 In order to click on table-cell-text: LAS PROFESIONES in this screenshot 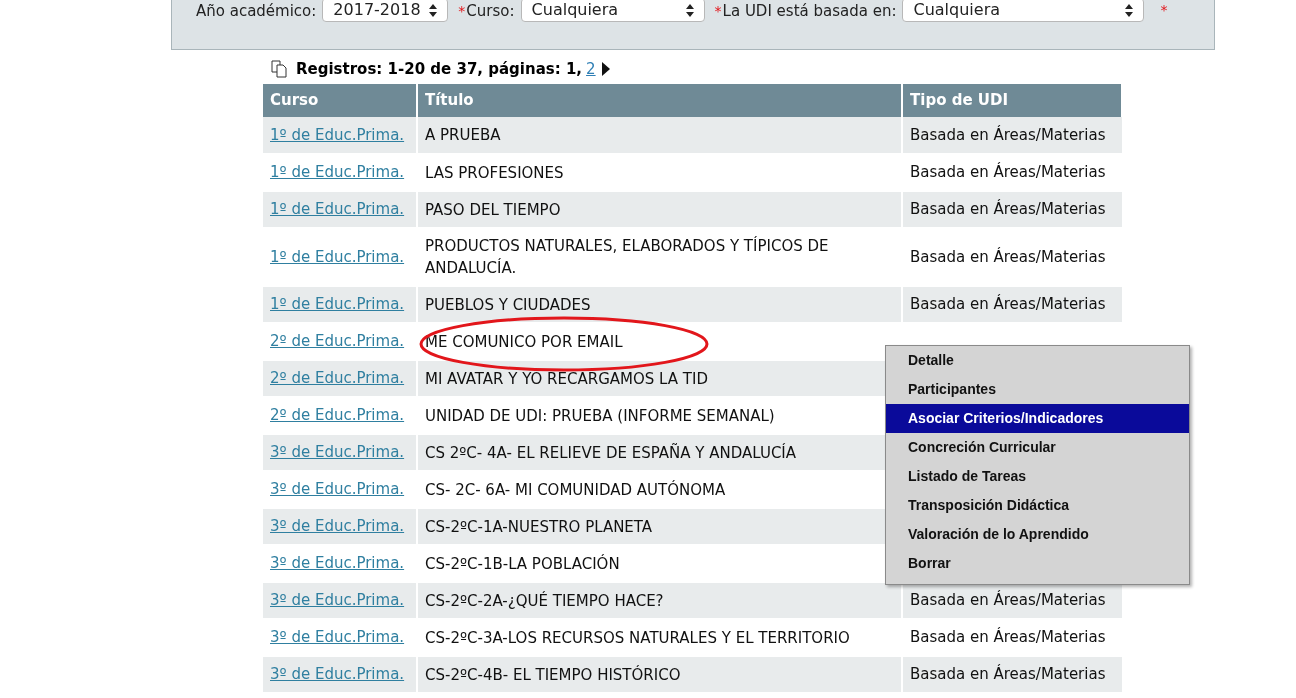, I will do `click(494, 173)`.